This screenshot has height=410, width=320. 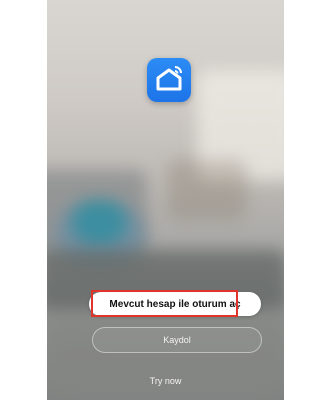 I want to click on login-button-label: Mevcut hesap ile oturum aç, so click(x=175, y=304).